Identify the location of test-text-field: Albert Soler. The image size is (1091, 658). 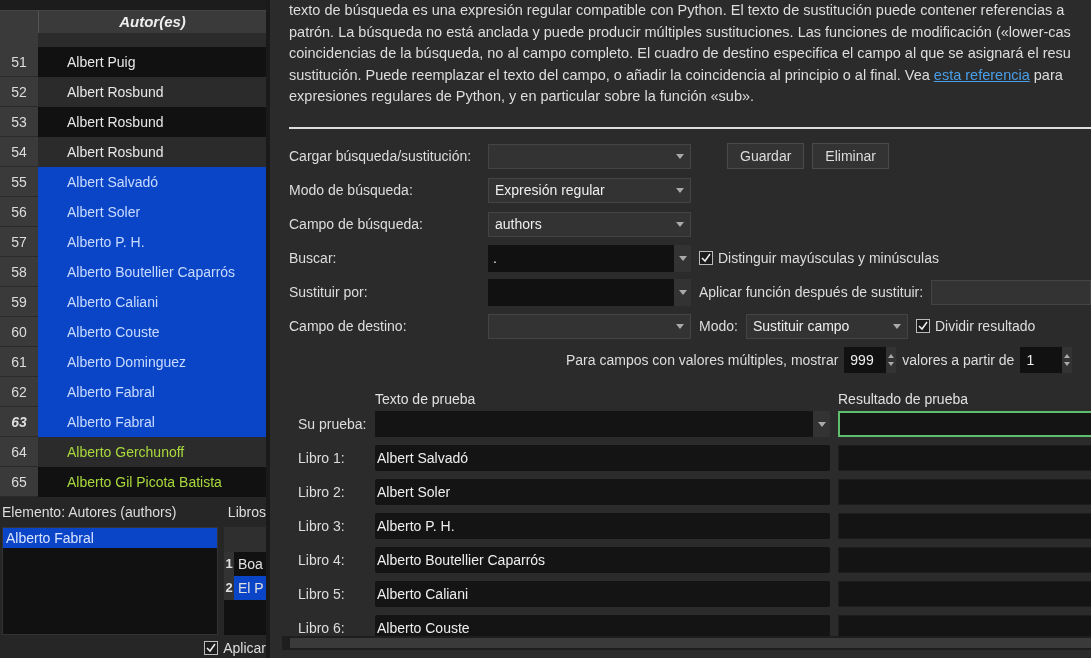
(602, 492).